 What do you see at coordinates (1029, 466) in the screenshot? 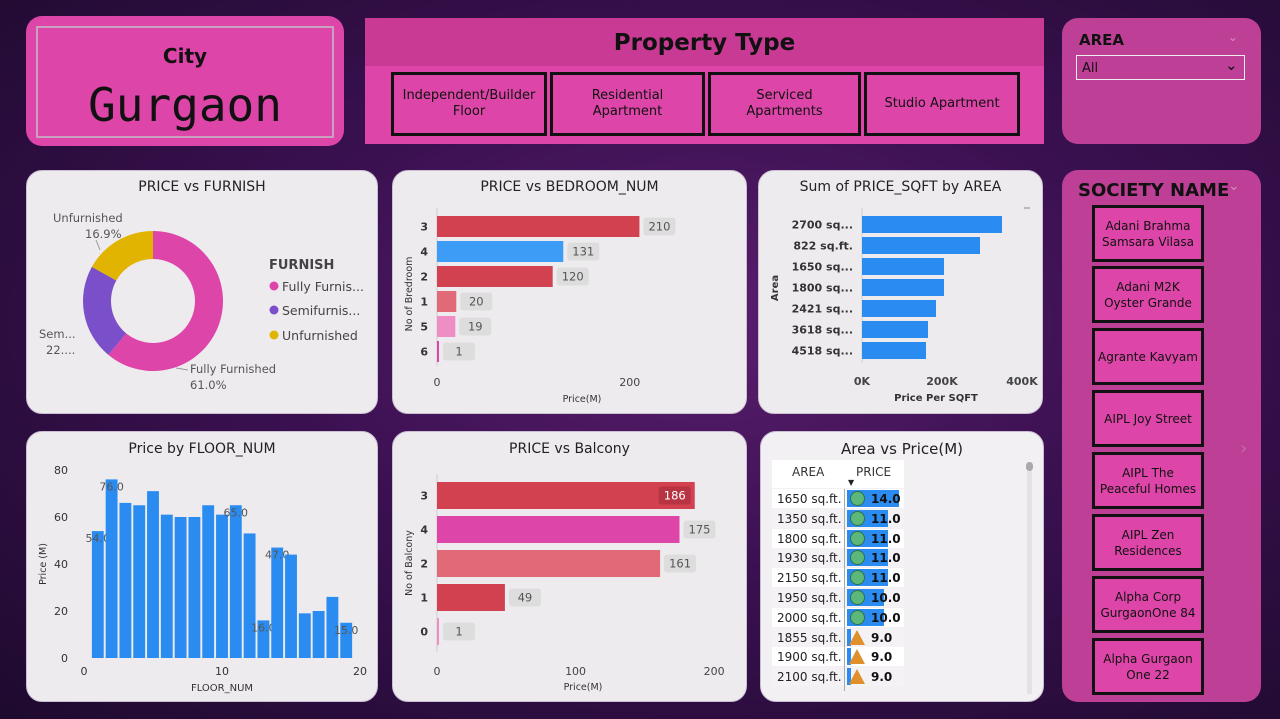
I see `scrollbar-thumb` at bounding box center [1029, 466].